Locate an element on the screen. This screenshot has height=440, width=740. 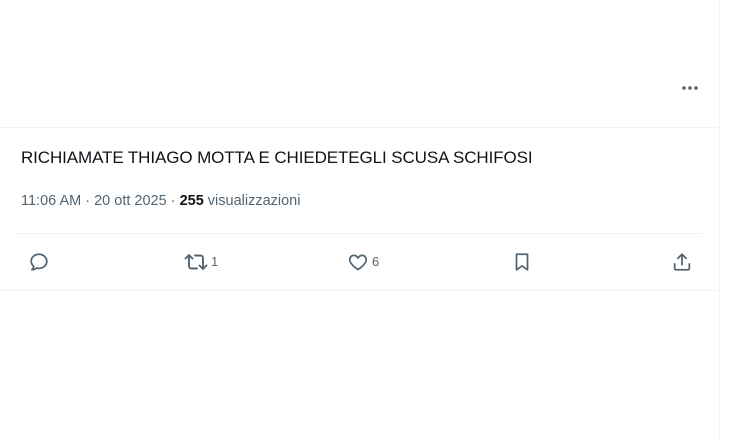
bookmark-icon is located at coordinates (522, 262).